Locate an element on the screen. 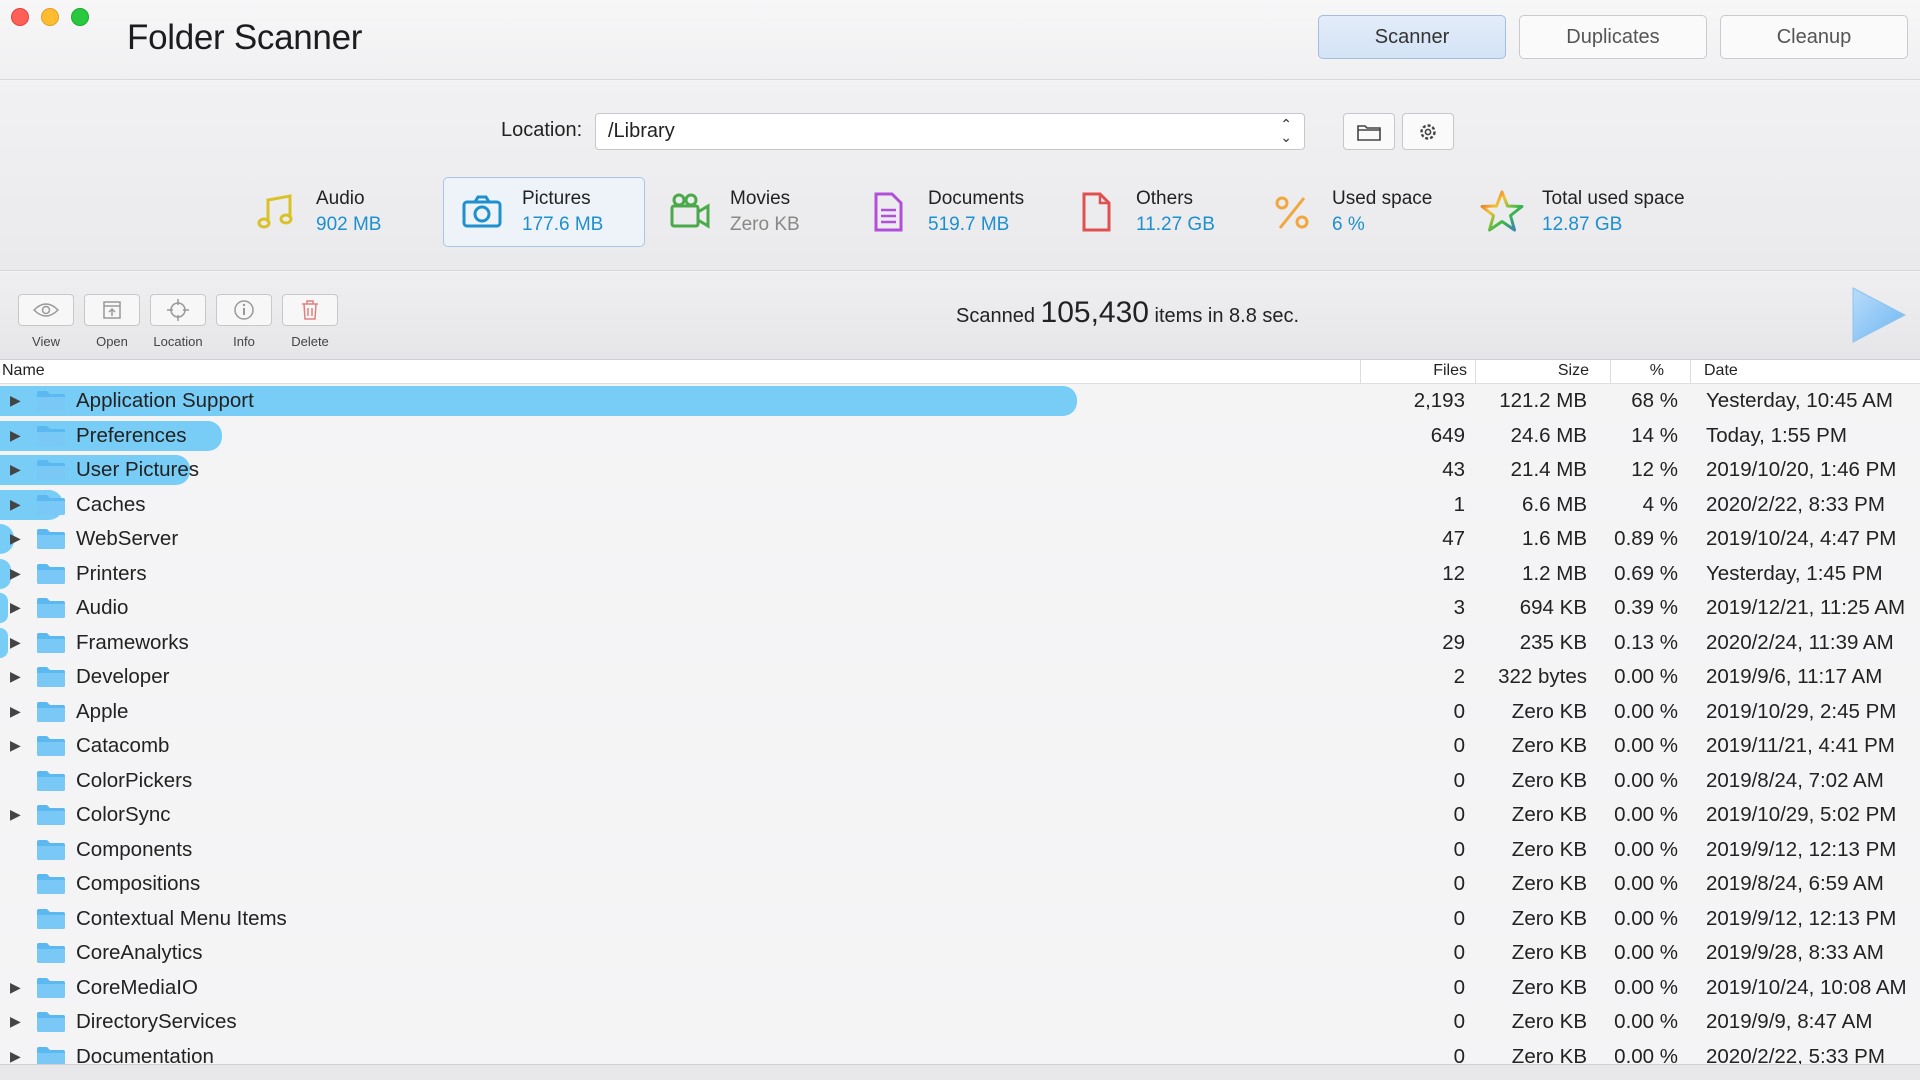  size-percent: 0.39 % is located at coordinates (1646, 607).